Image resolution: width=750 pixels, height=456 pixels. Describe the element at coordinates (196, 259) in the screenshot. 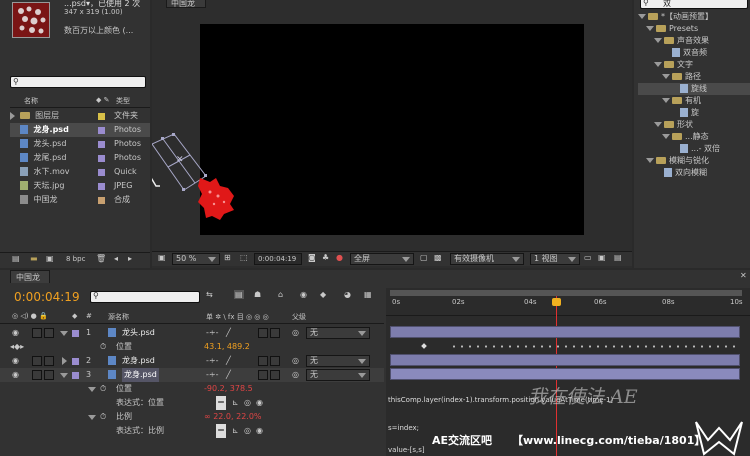

I see `zoom-dropdown: 50 %` at that location.